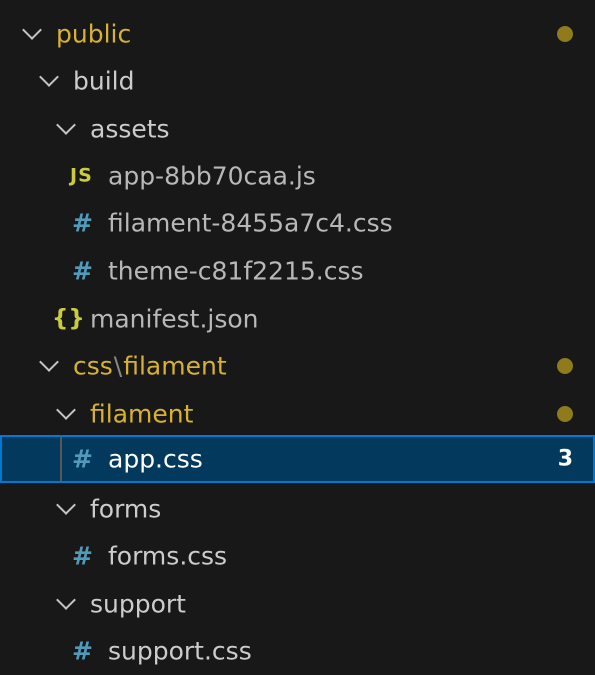 This screenshot has height=675, width=595. I want to click on problem-count-badge: 3, so click(565, 459).